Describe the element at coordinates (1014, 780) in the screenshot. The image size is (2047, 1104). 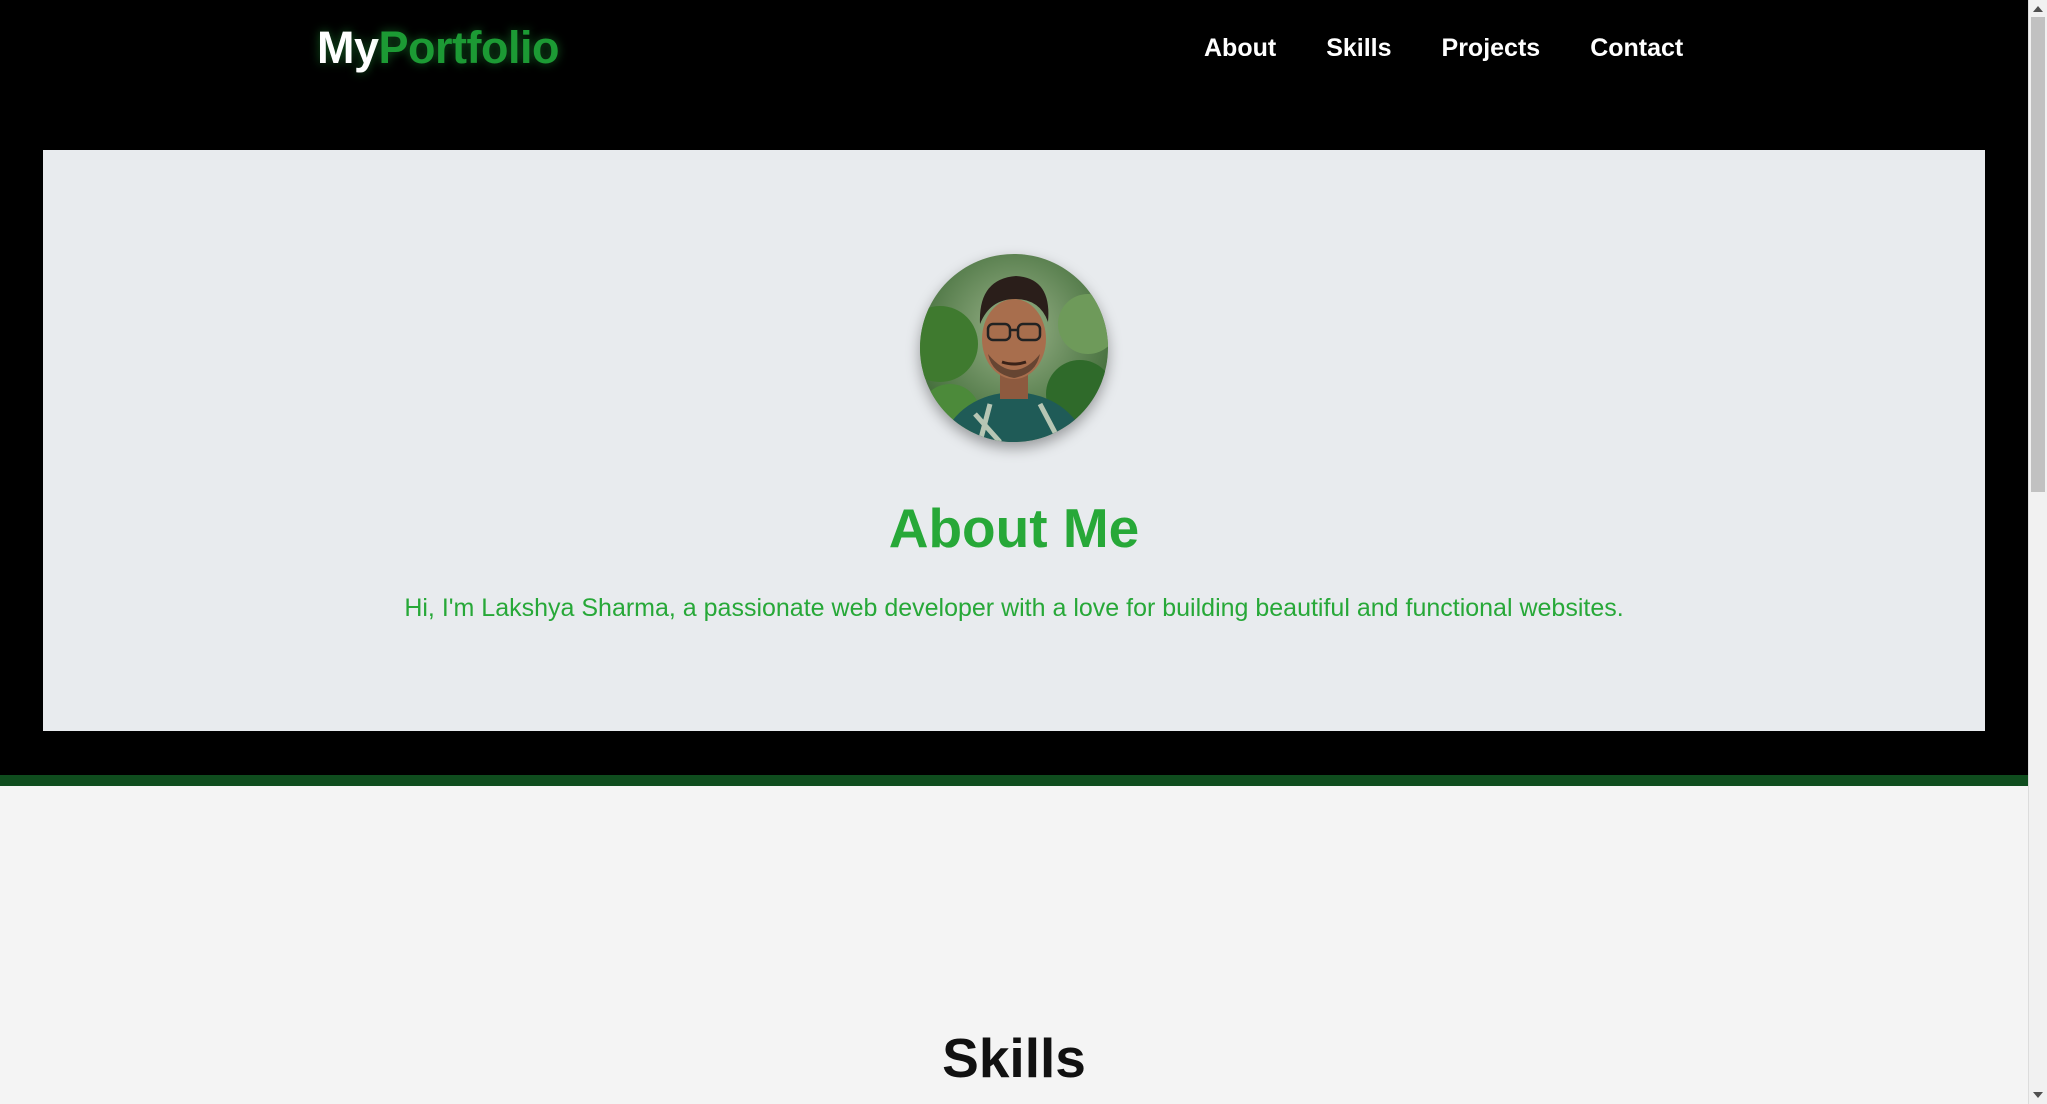
I see `section-divider` at that location.